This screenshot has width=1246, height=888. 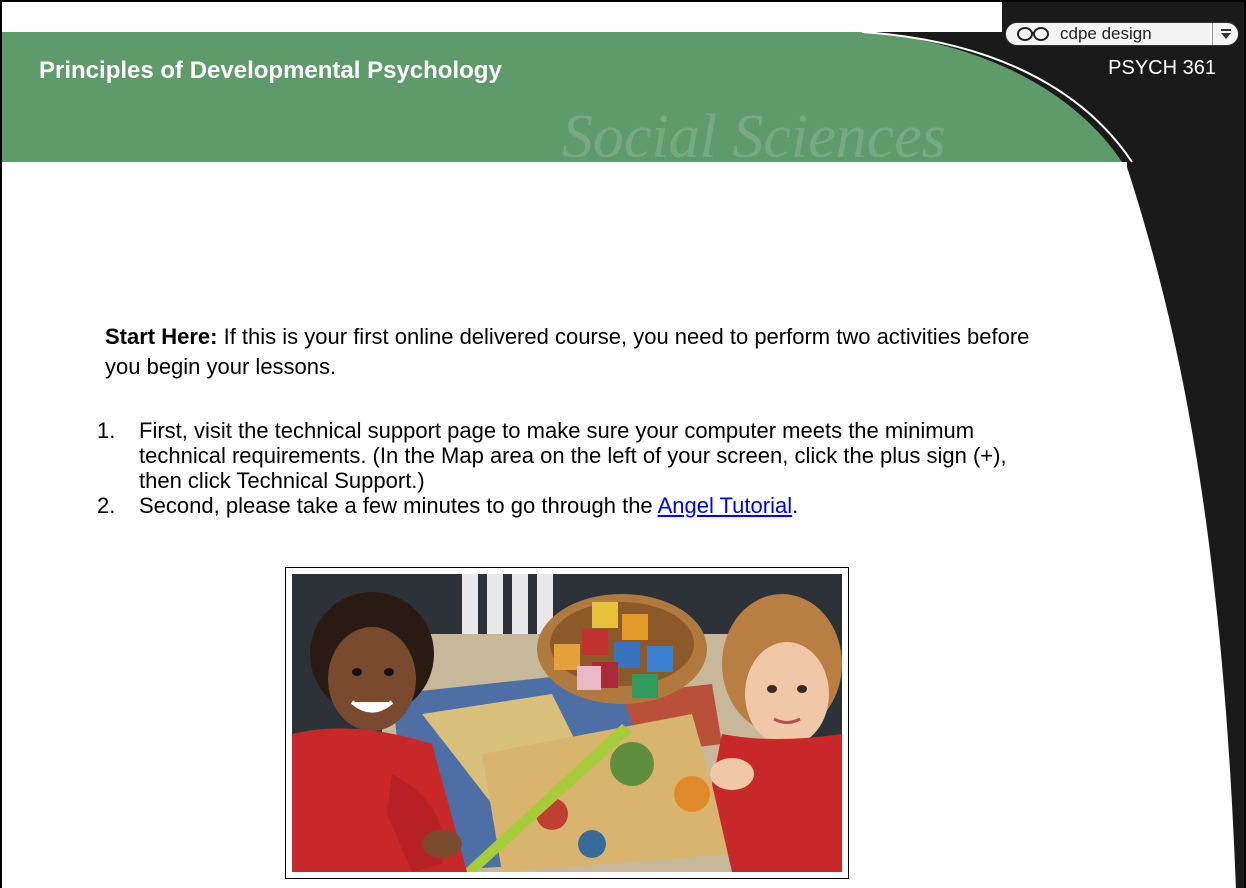 I want to click on step-number: 2., so click(x=106, y=505).